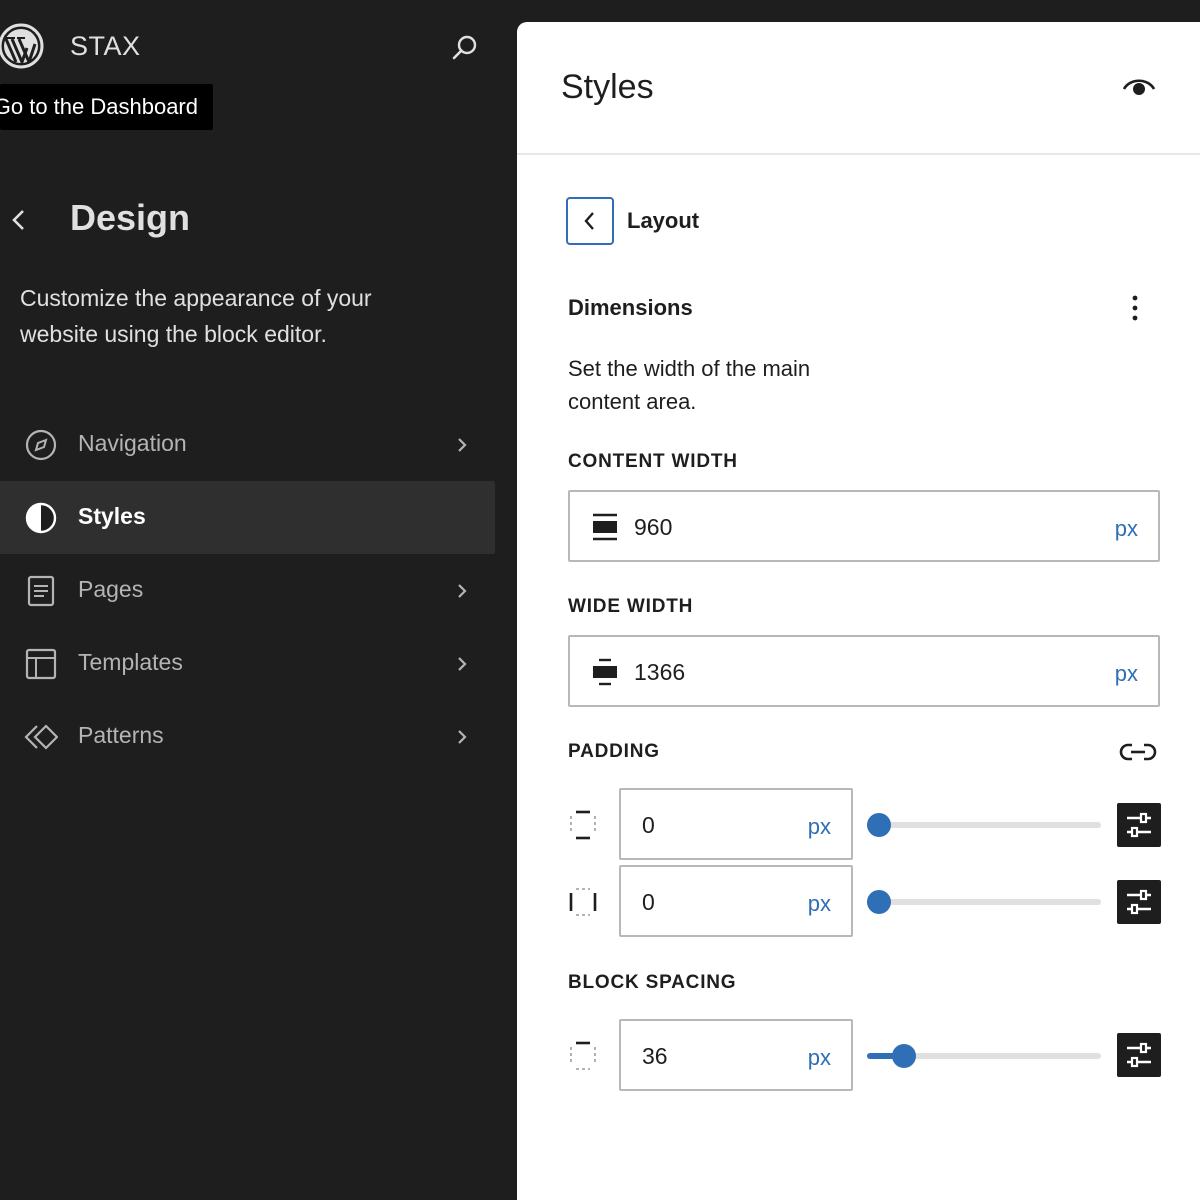 The image size is (1200, 1200). Describe the element at coordinates (99, 106) in the screenshot. I see `tooltip-text: Go to the Dashboard` at that location.